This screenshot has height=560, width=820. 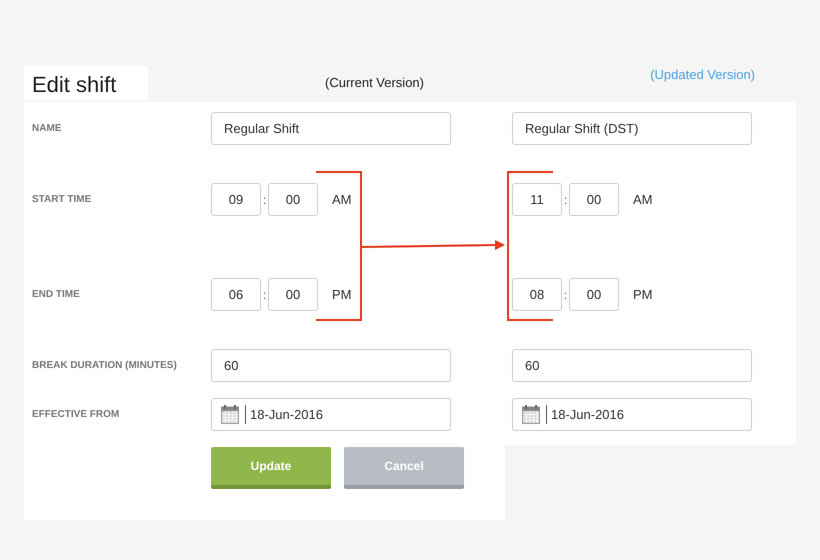 I want to click on field-label: BREAK DURATION (MINUTES), so click(x=105, y=365).